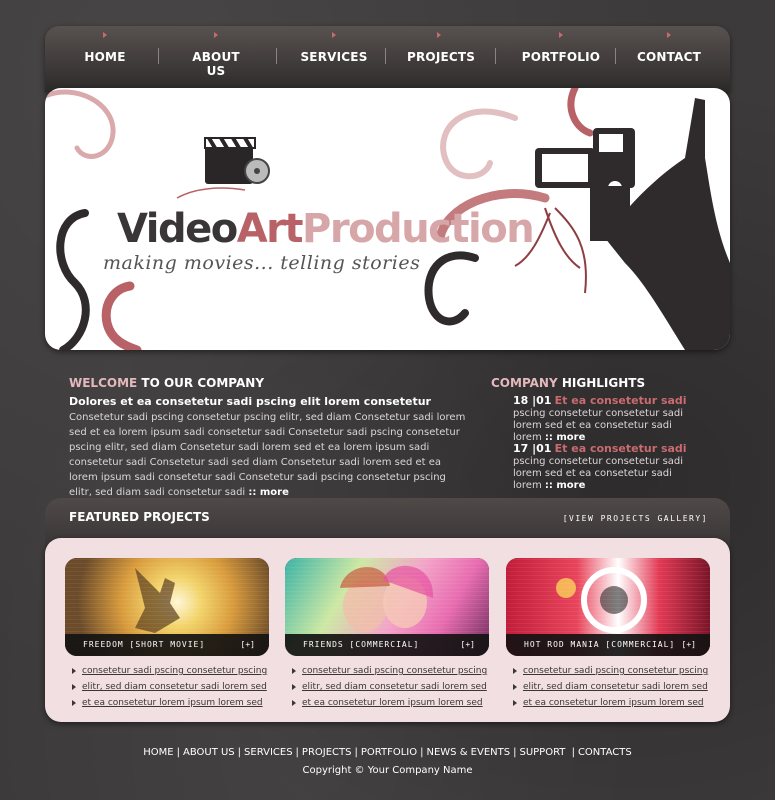  I want to click on camera-hand-icon, so click(632, 224).